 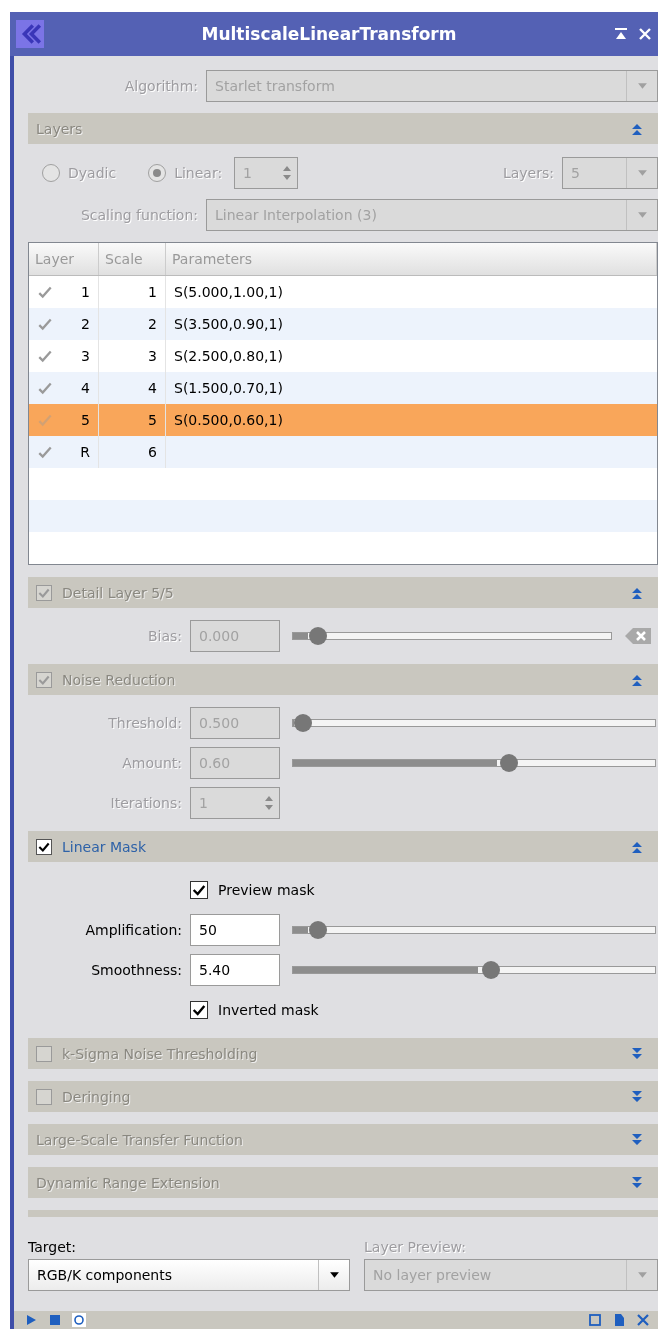 I want to click on section-title: Noise Reduction, so click(x=119, y=679).